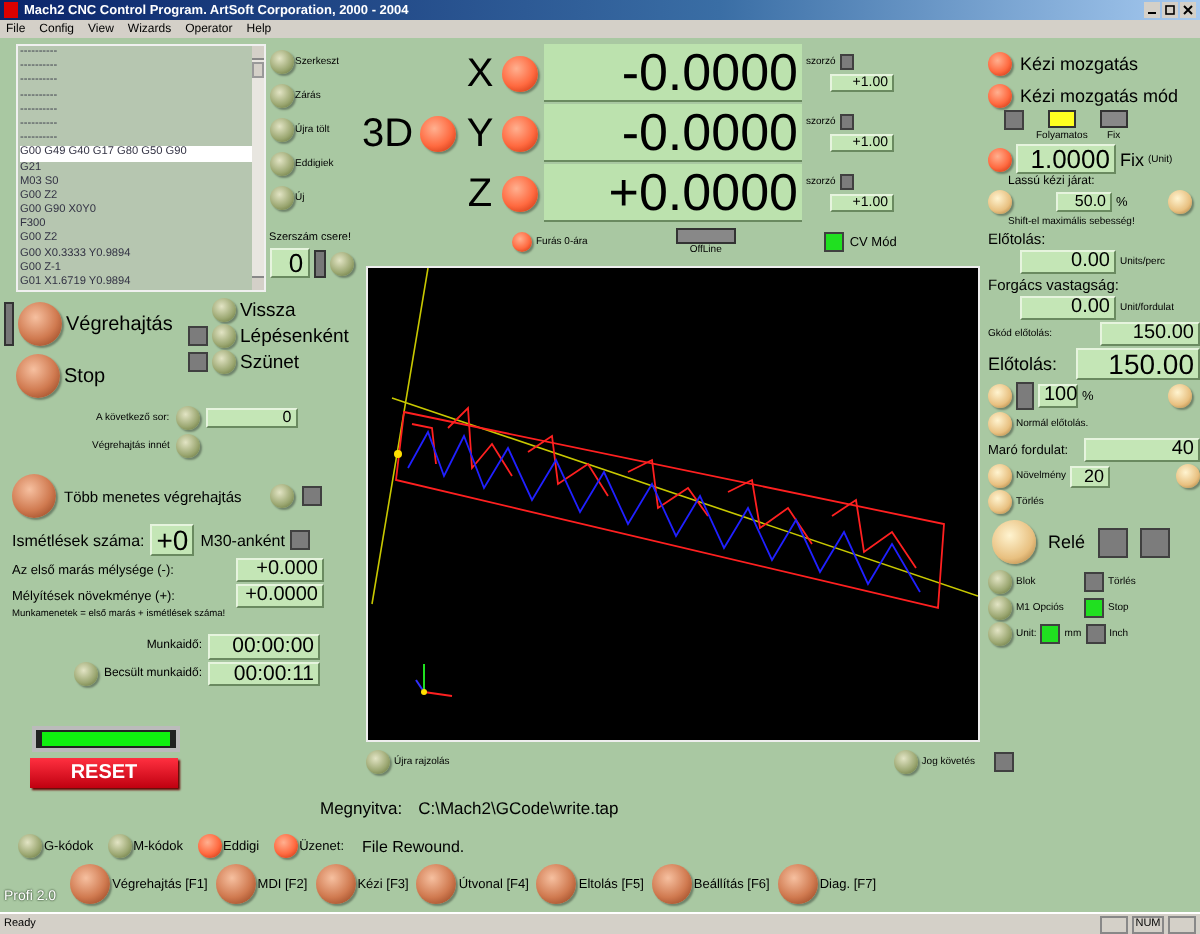 The width and height of the screenshot is (1200, 934). I want to click on status-panel, so click(1114, 924).